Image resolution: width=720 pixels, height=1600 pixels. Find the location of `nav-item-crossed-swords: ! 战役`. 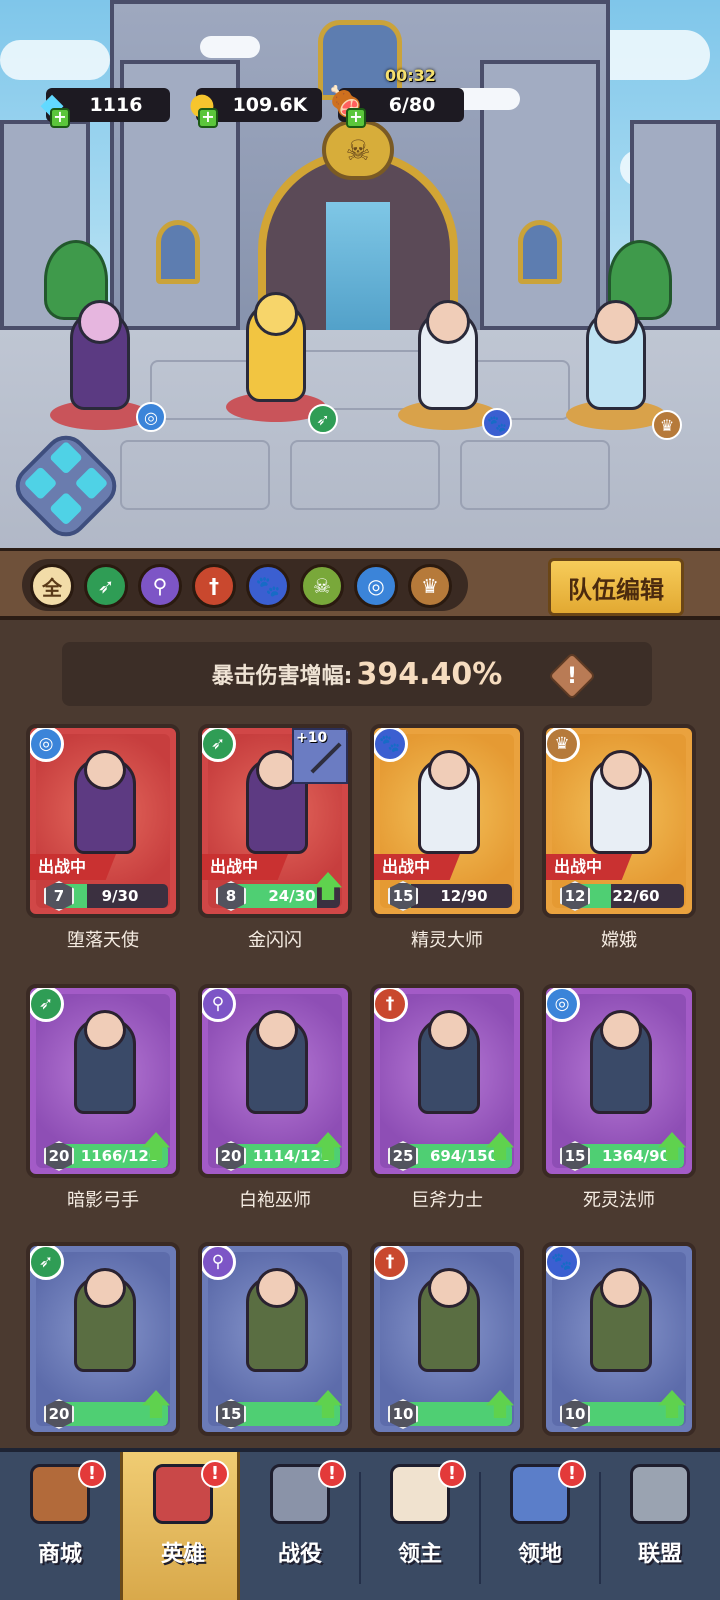

nav-item-crossed-swords: ! 战役 is located at coordinates (300, 1526).